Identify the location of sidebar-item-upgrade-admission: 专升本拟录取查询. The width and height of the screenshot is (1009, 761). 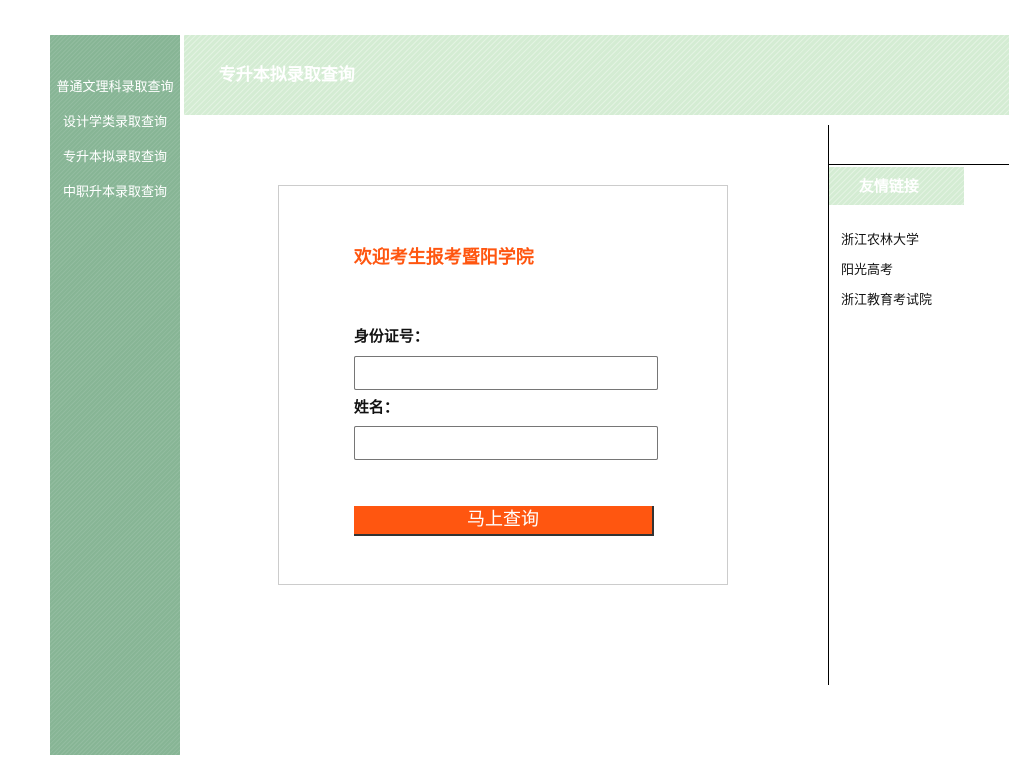
(115, 166).